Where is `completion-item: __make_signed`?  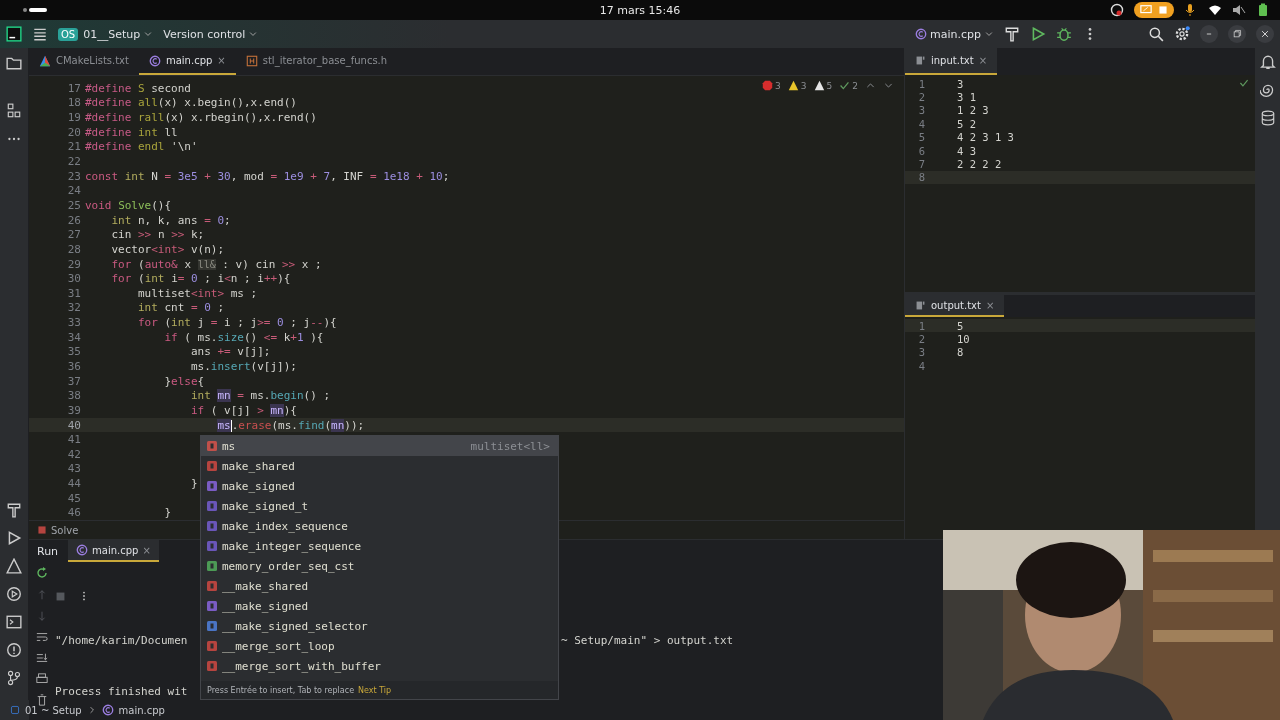 completion-item: __make_signed is located at coordinates (379, 606).